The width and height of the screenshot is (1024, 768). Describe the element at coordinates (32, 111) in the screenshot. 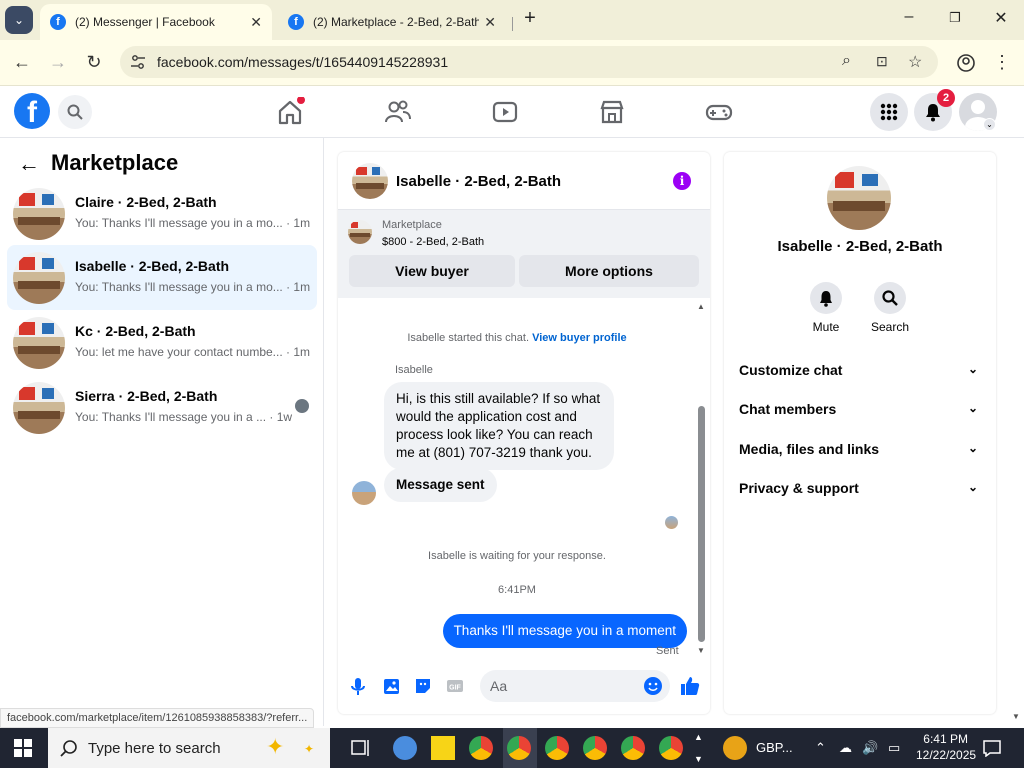

I see `facebook-logo: f` at that location.